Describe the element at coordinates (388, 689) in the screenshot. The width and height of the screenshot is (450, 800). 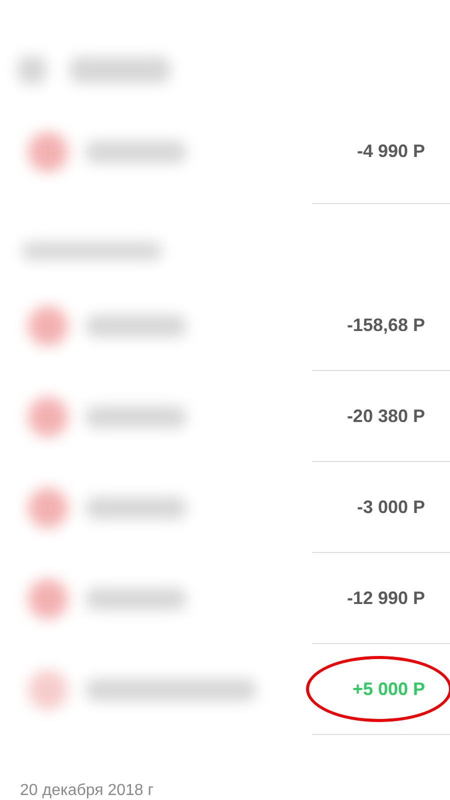
I see `amount: +5 000 Р` at that location.